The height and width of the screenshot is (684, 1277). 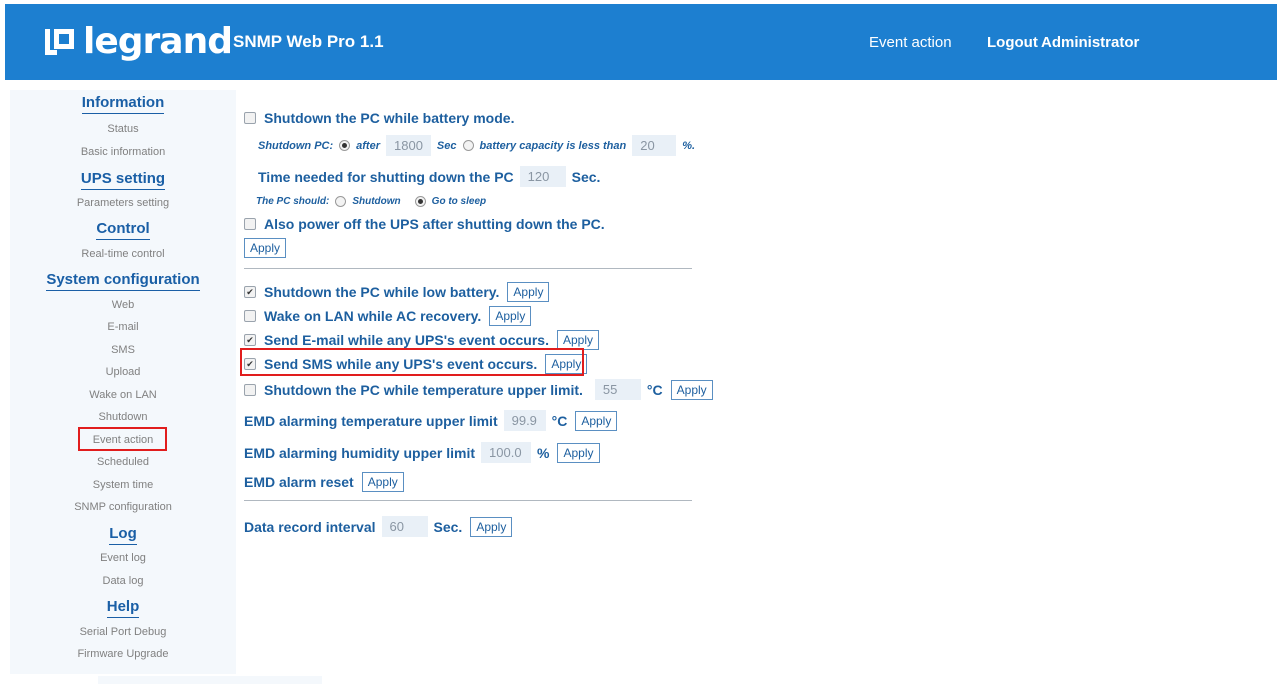 I want to click on nav-item-data-log: Data log, so click(x=123, y=581).